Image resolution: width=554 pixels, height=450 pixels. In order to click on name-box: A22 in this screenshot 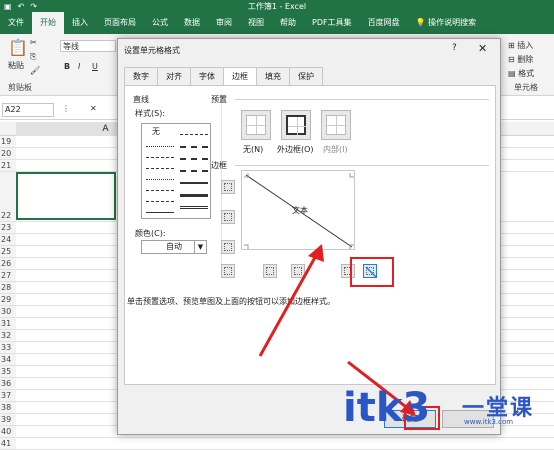, I will do `click(28, 110)`.